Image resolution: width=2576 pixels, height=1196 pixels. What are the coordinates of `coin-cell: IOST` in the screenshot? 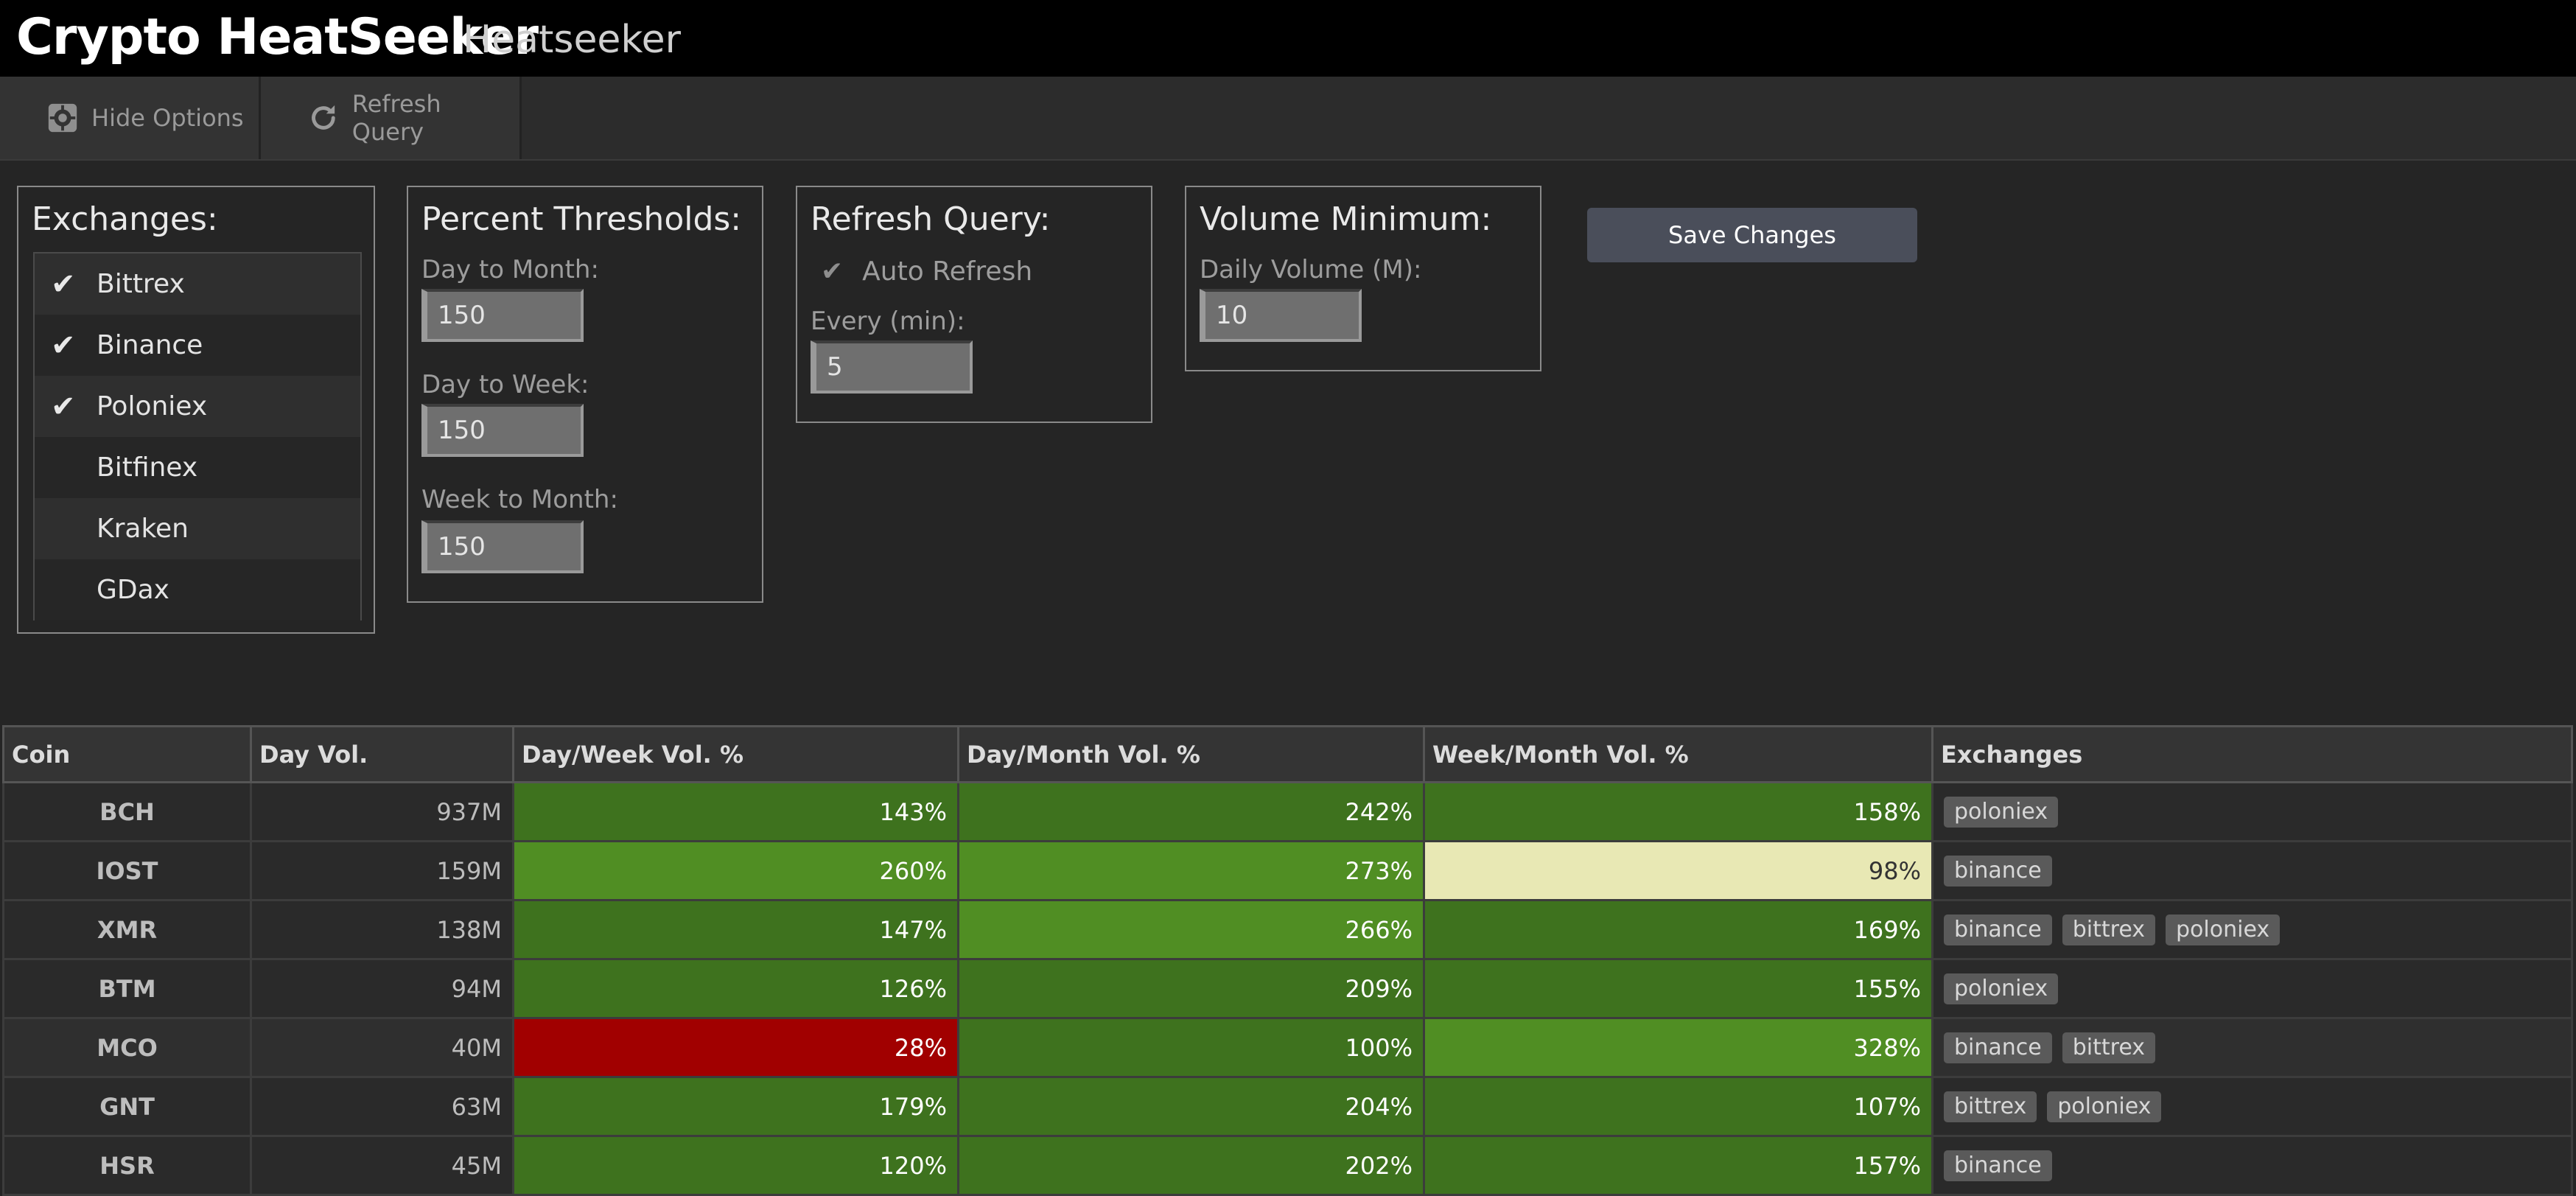 It's located at (127, 870).